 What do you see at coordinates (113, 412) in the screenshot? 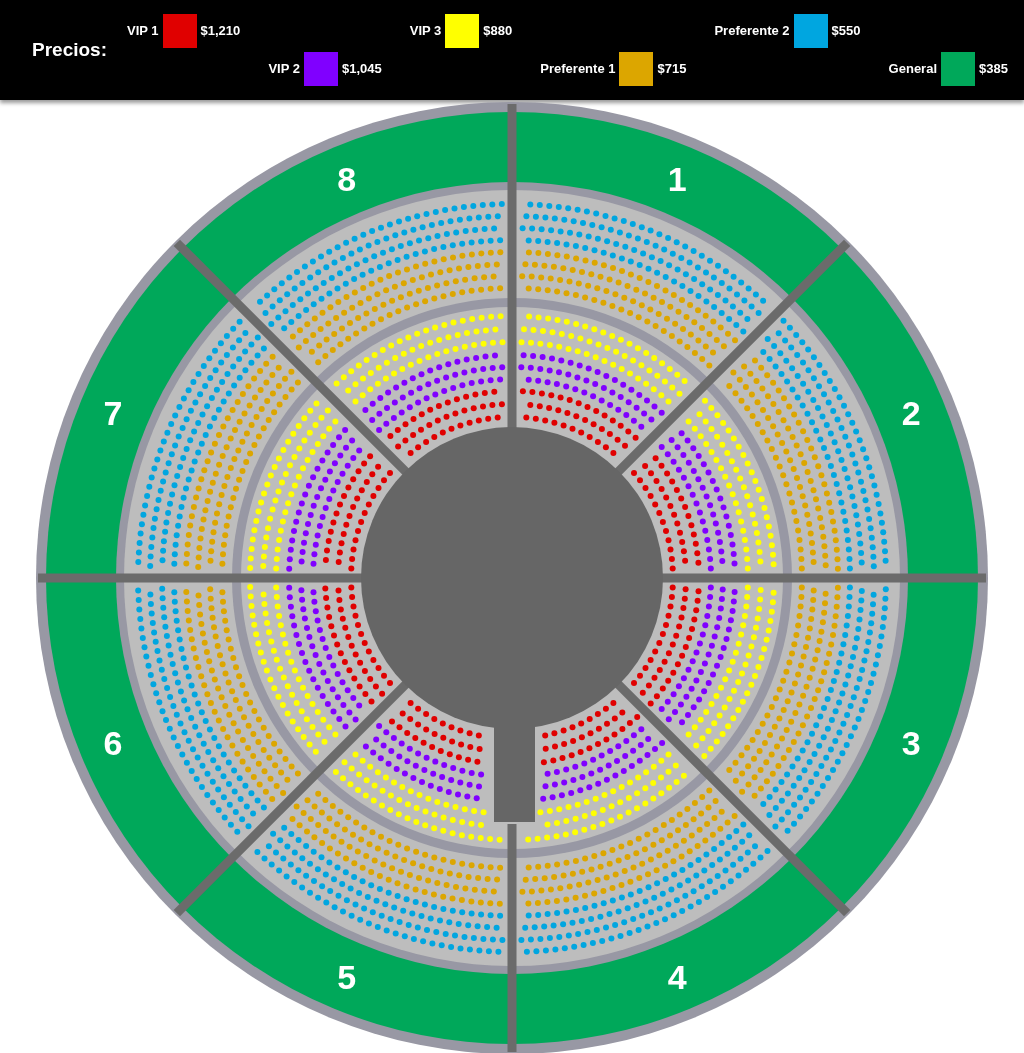
I see `section-number: 7` at bounding box center [113, 412].